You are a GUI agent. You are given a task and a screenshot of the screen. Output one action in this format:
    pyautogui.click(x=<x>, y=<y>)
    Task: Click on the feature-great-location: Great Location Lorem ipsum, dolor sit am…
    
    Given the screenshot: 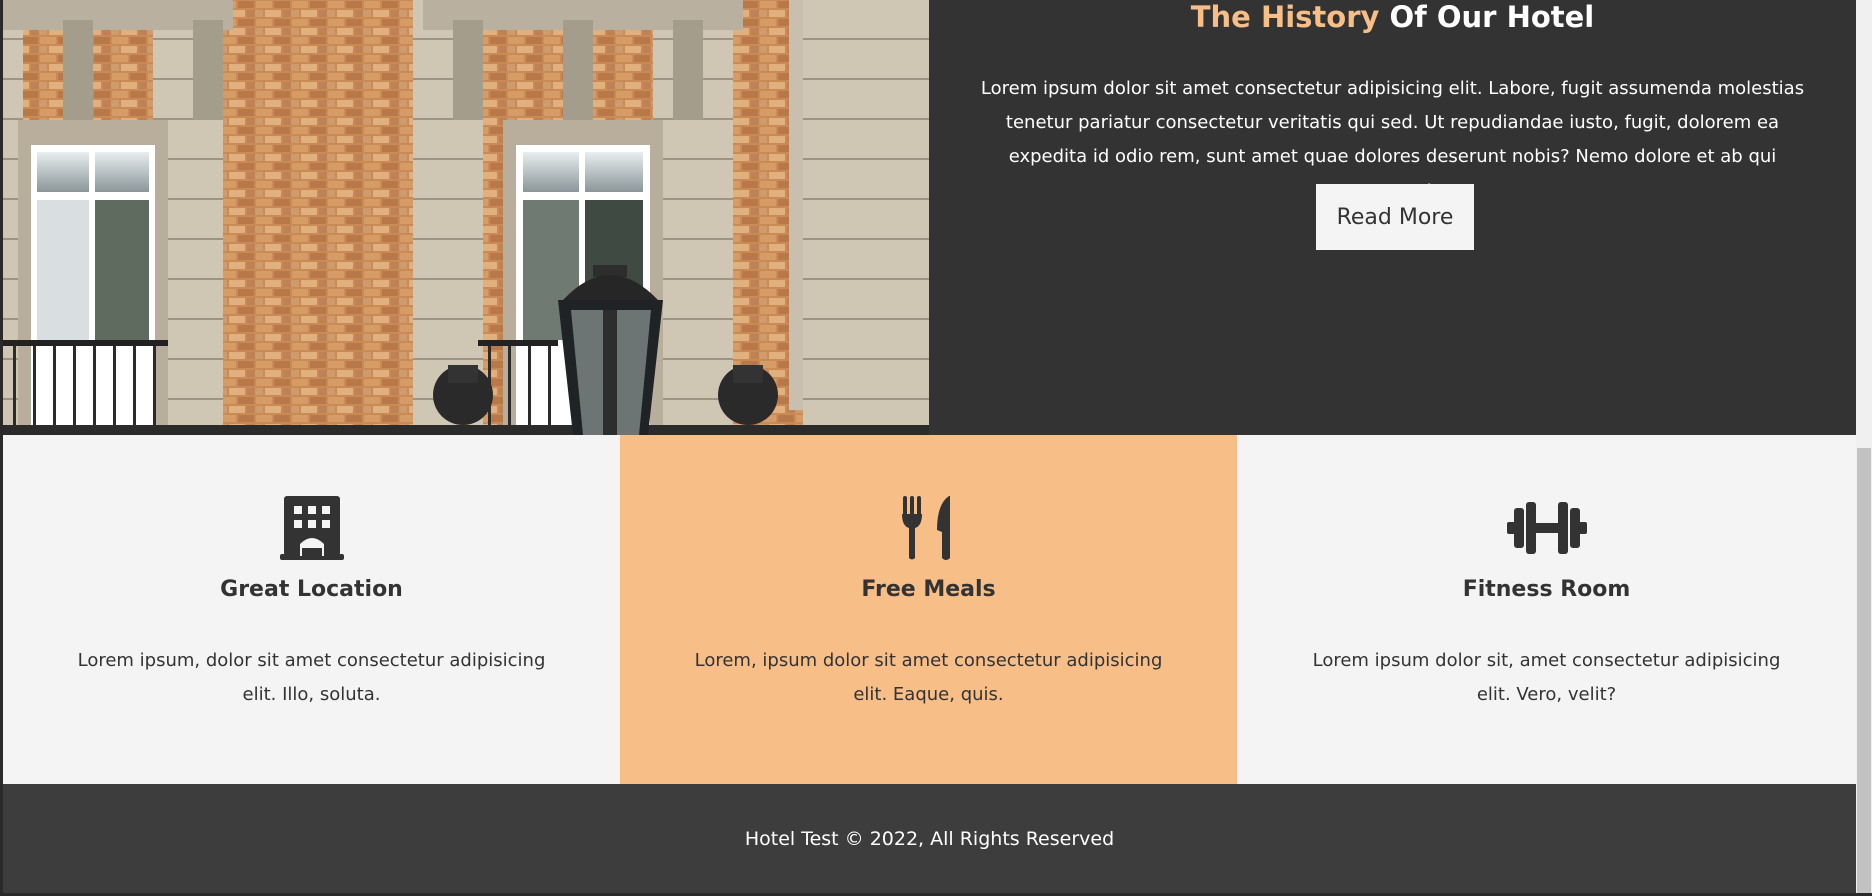 What is the action you would take?
    pyautogui.click(x=311, y=609)
    